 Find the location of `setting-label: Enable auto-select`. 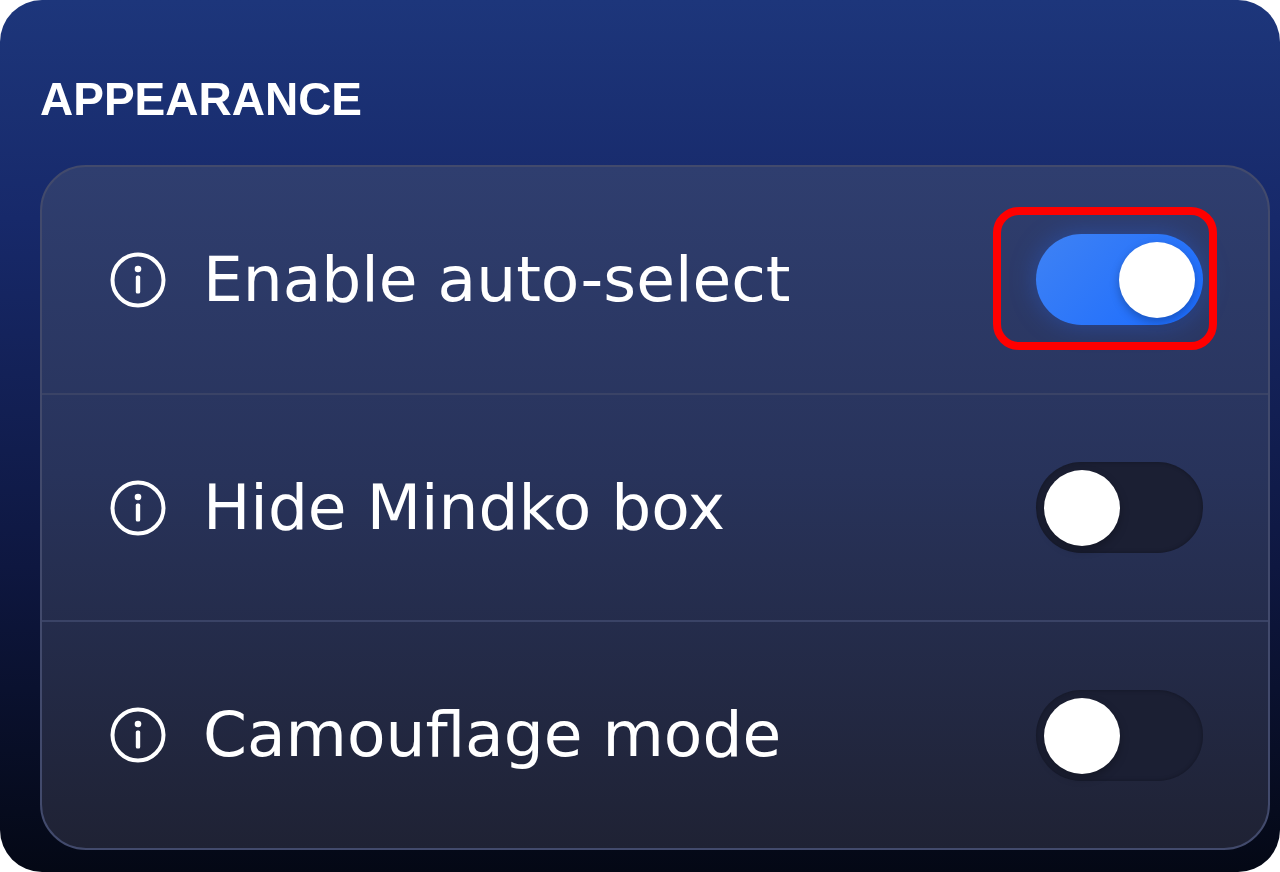

setting-label: Enable auto-select is located at coordinates (497, 280).